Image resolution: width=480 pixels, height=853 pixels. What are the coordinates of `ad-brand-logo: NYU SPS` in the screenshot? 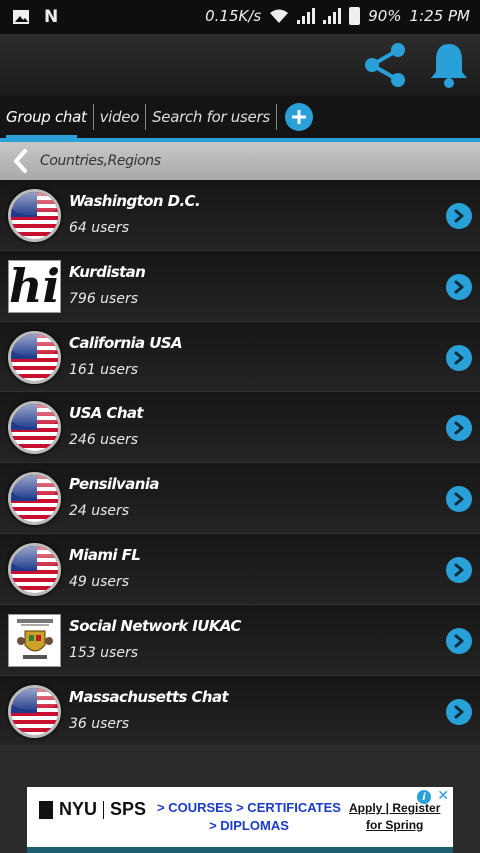 It's located at (92, 809).